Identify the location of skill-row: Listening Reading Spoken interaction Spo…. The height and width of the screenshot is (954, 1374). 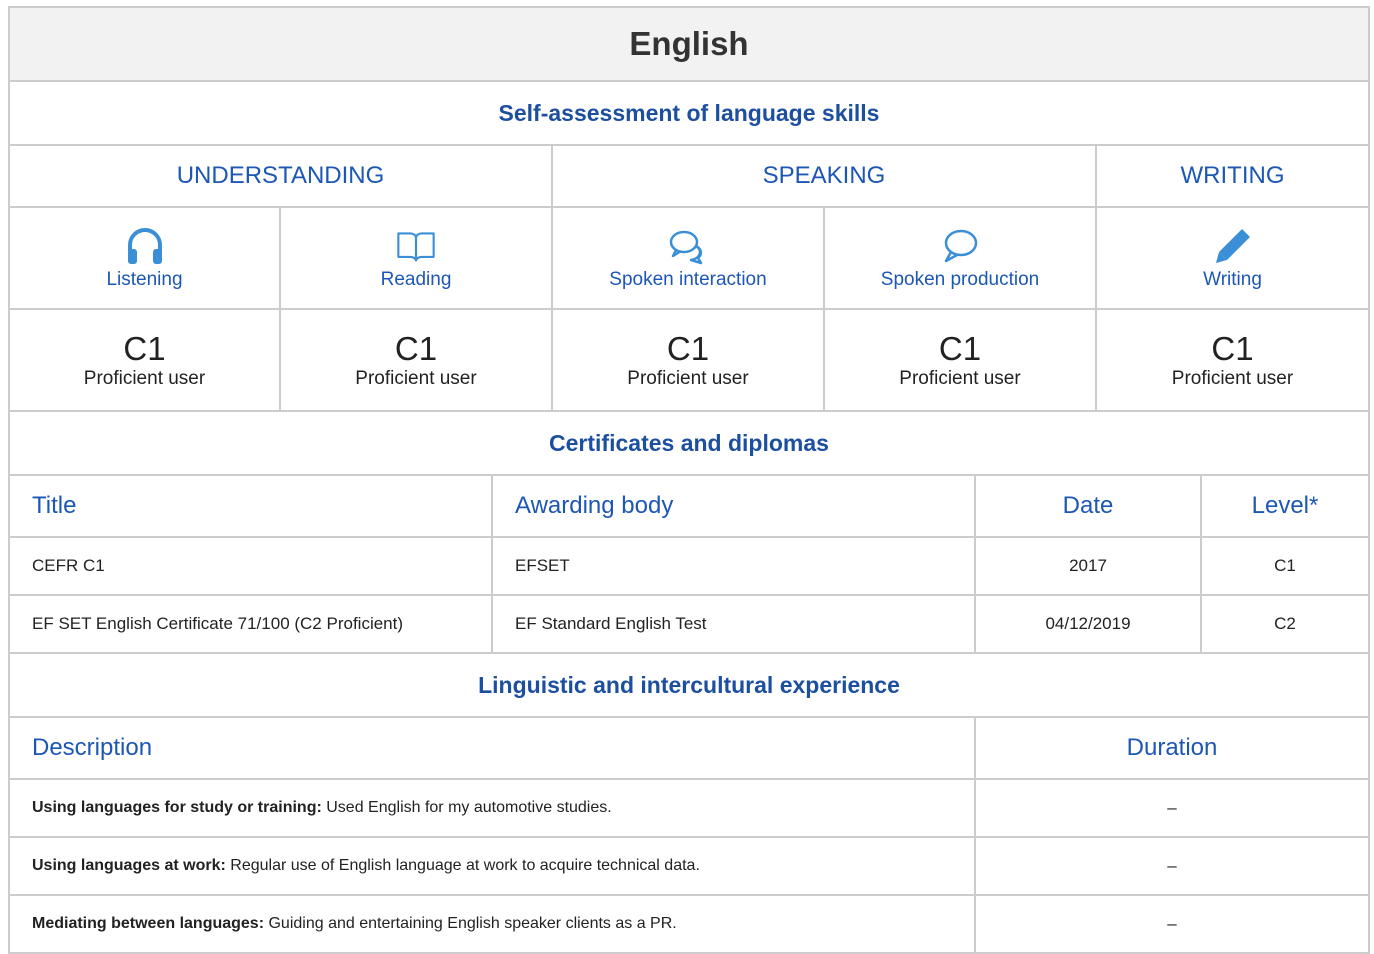
(689, 259).